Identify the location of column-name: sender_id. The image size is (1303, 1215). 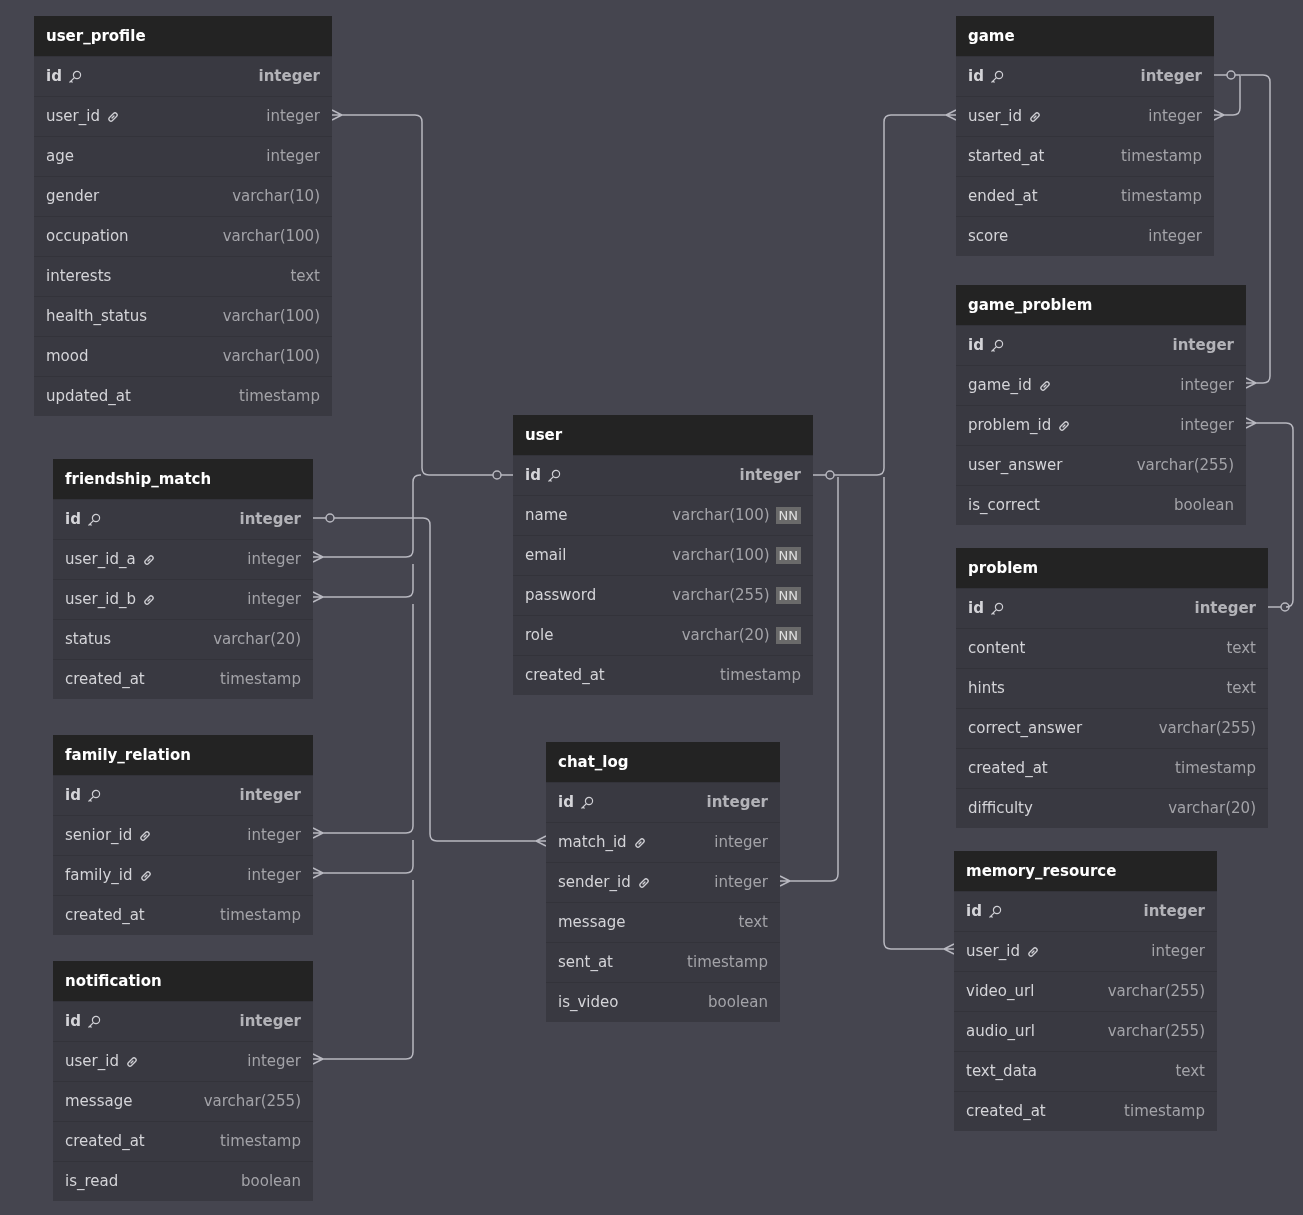
(594, 883).